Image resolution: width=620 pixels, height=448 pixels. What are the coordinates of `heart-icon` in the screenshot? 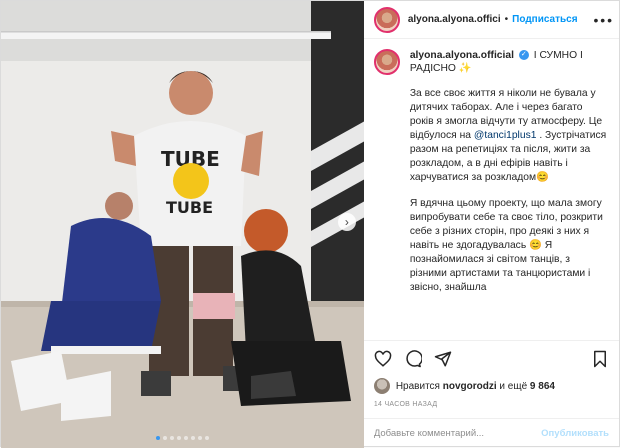 It's located at (383, 359).